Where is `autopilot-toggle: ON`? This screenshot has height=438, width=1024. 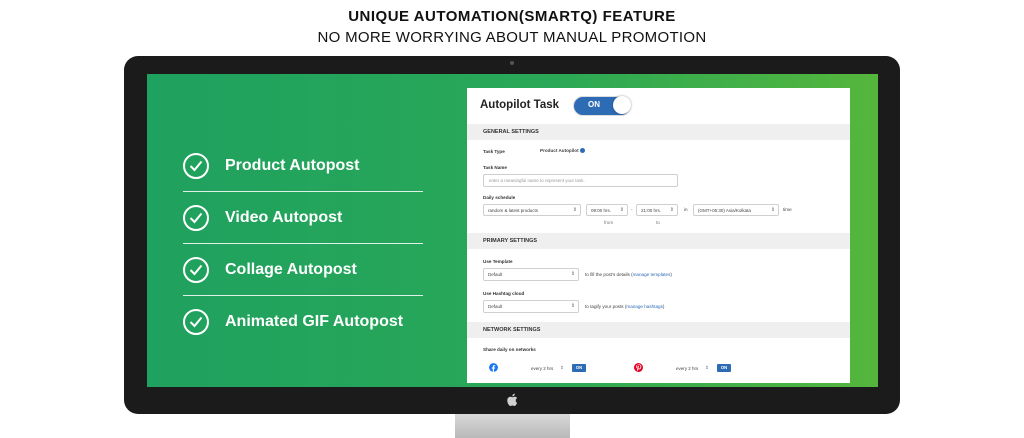
autopilot-toggle: ON is located at coordinates (602, 106).